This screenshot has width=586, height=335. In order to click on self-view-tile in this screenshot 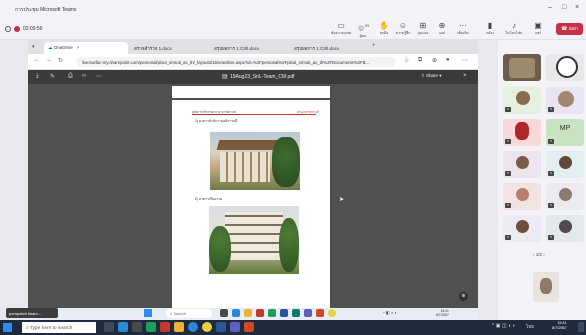, I will do `click(546, 287)`.